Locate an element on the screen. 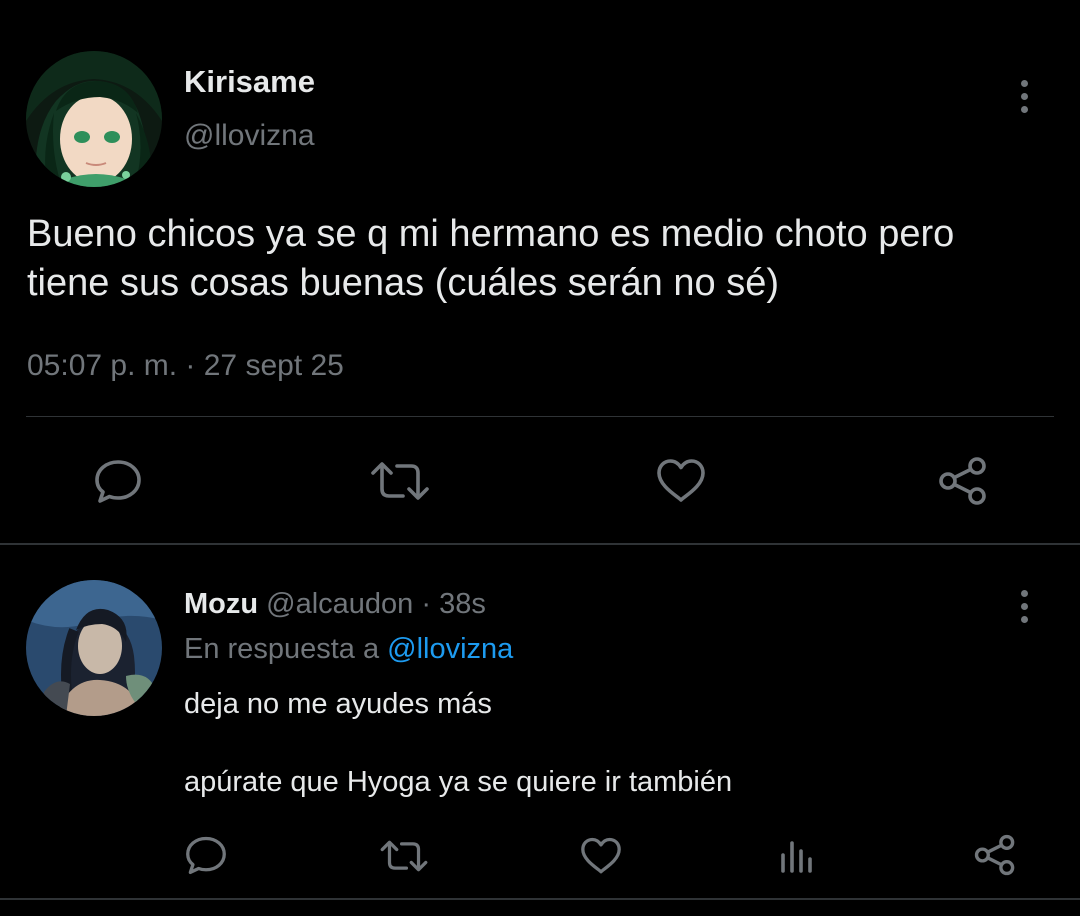  author-avatar is located at coordinates (94, 119).